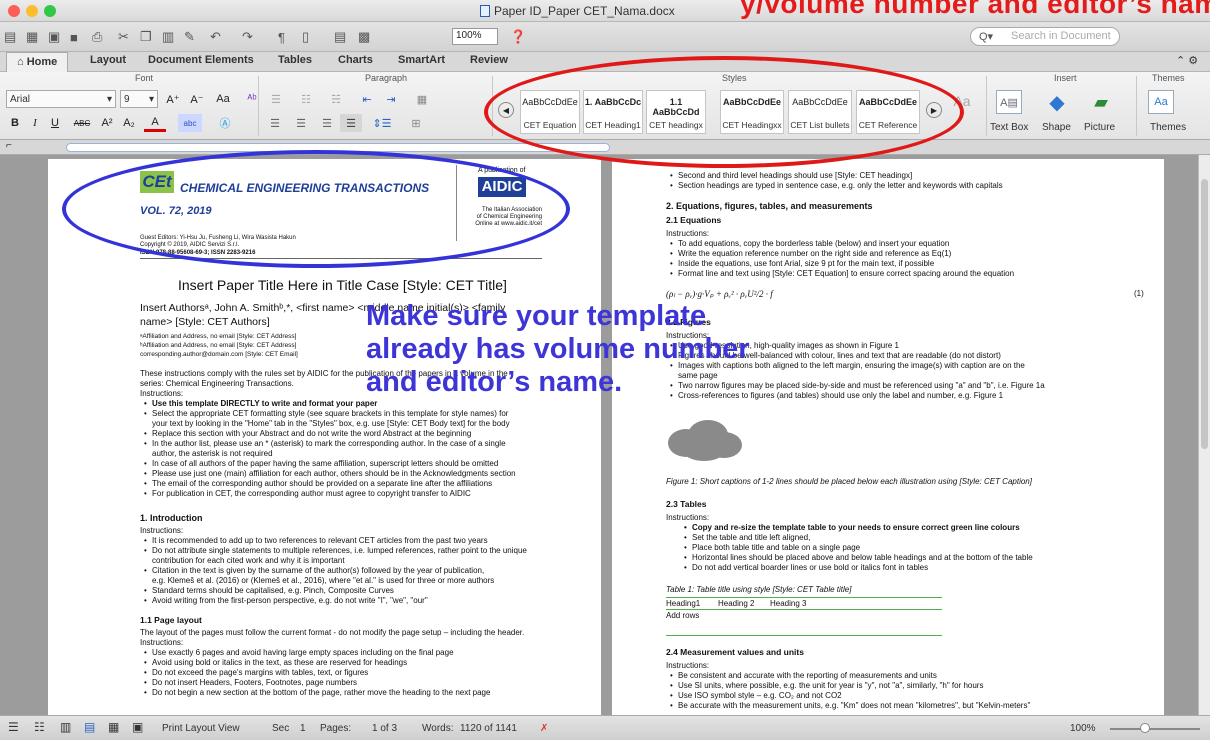  What do you see at coordinates (382, 123) in the screenshot?
I see `line-spacing-icon: ⇕☰` at bounding box center [382, 123].